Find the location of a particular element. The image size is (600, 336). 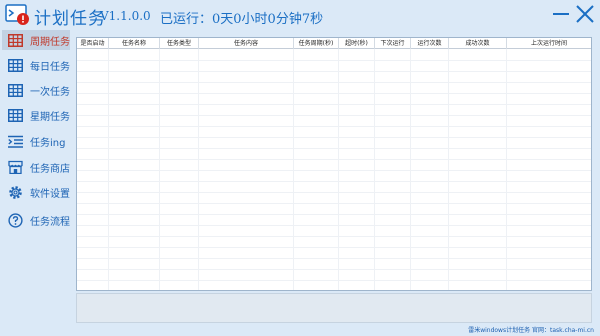

app-version: V1.1.0.0 is located at coordinates (125, 16).